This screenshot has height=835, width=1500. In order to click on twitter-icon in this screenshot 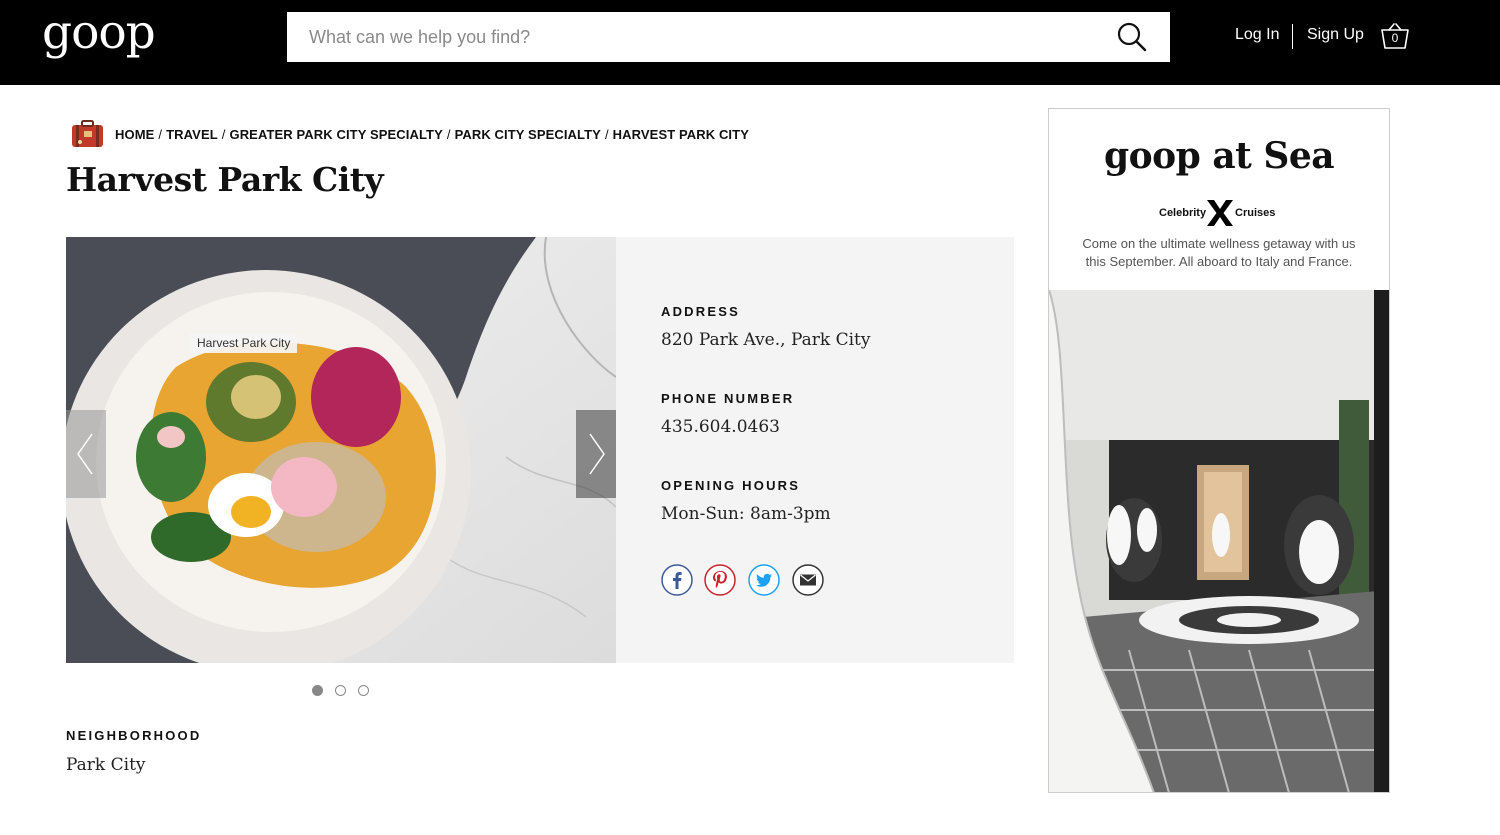, I will do `click(764, 580)`.